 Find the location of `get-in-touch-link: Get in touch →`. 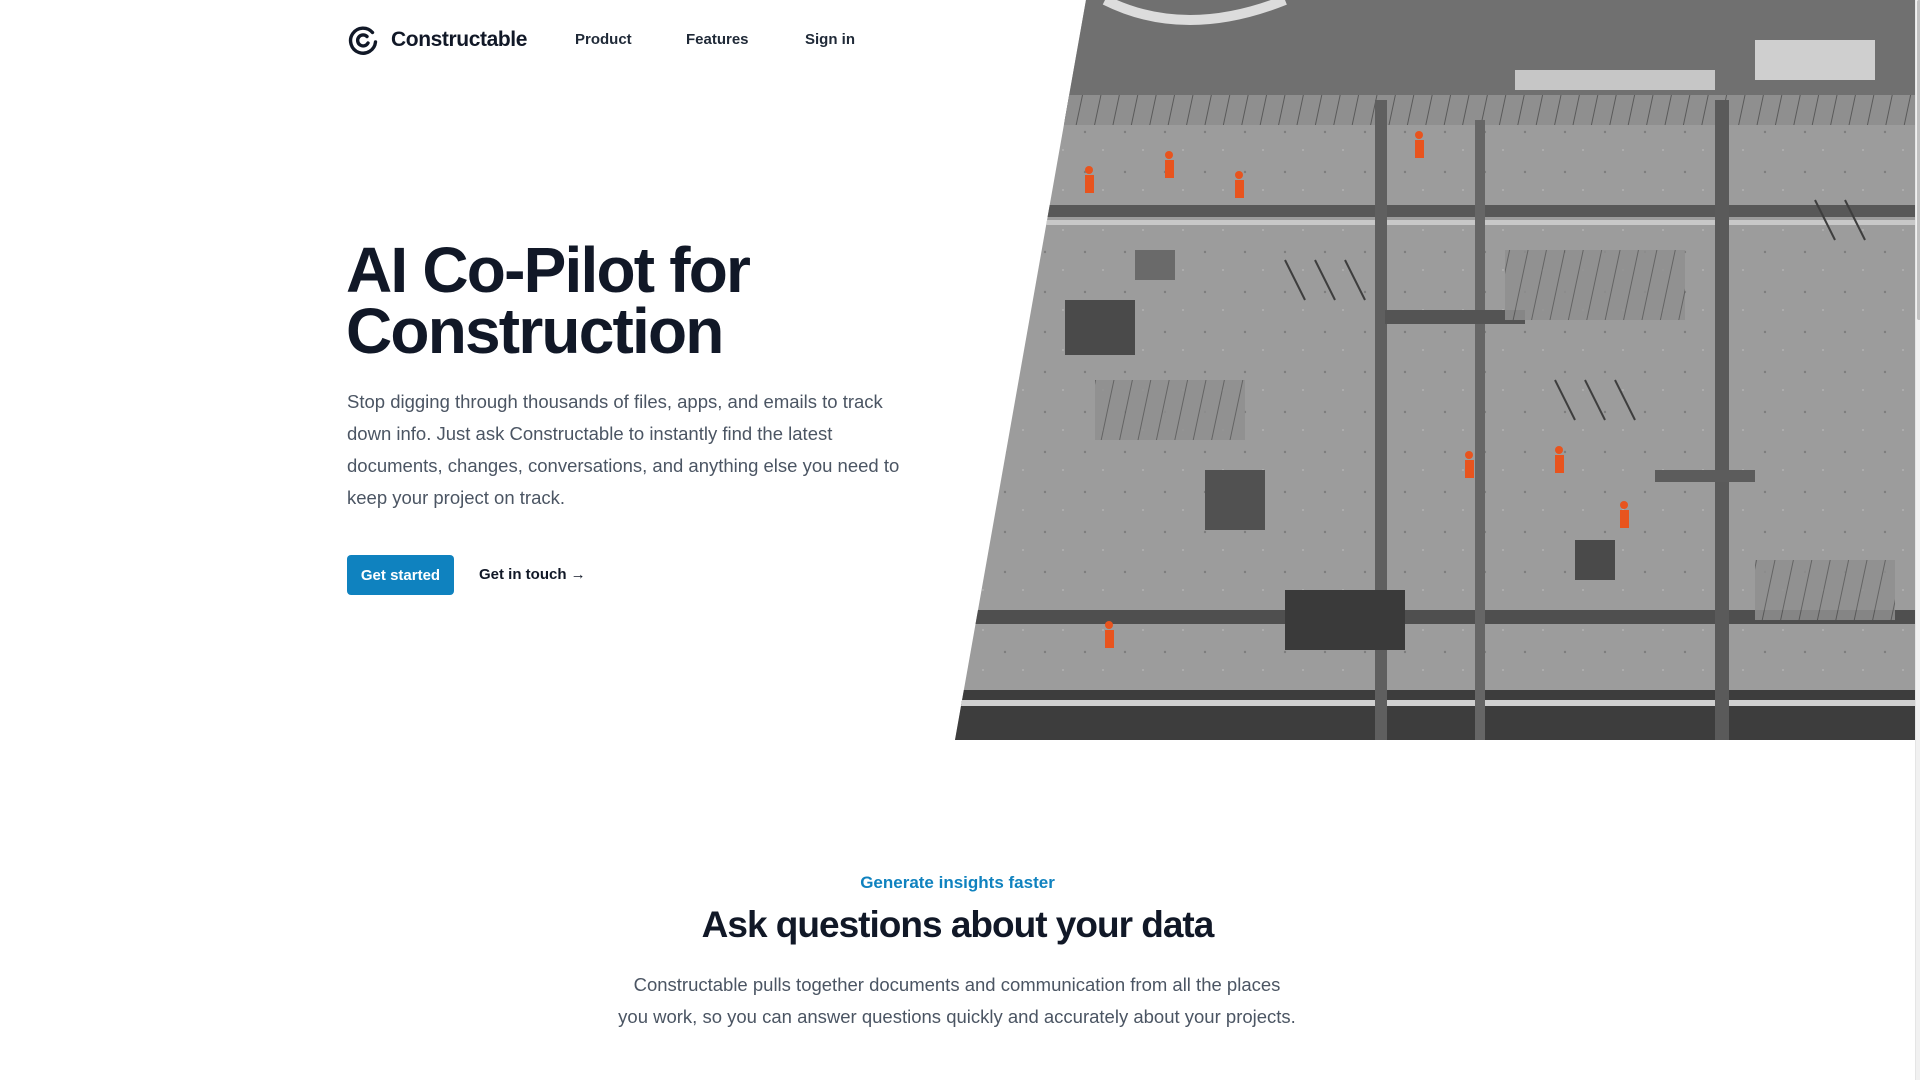

get-in-touch-link: Get in touch → is located at coordinates (532, 575).